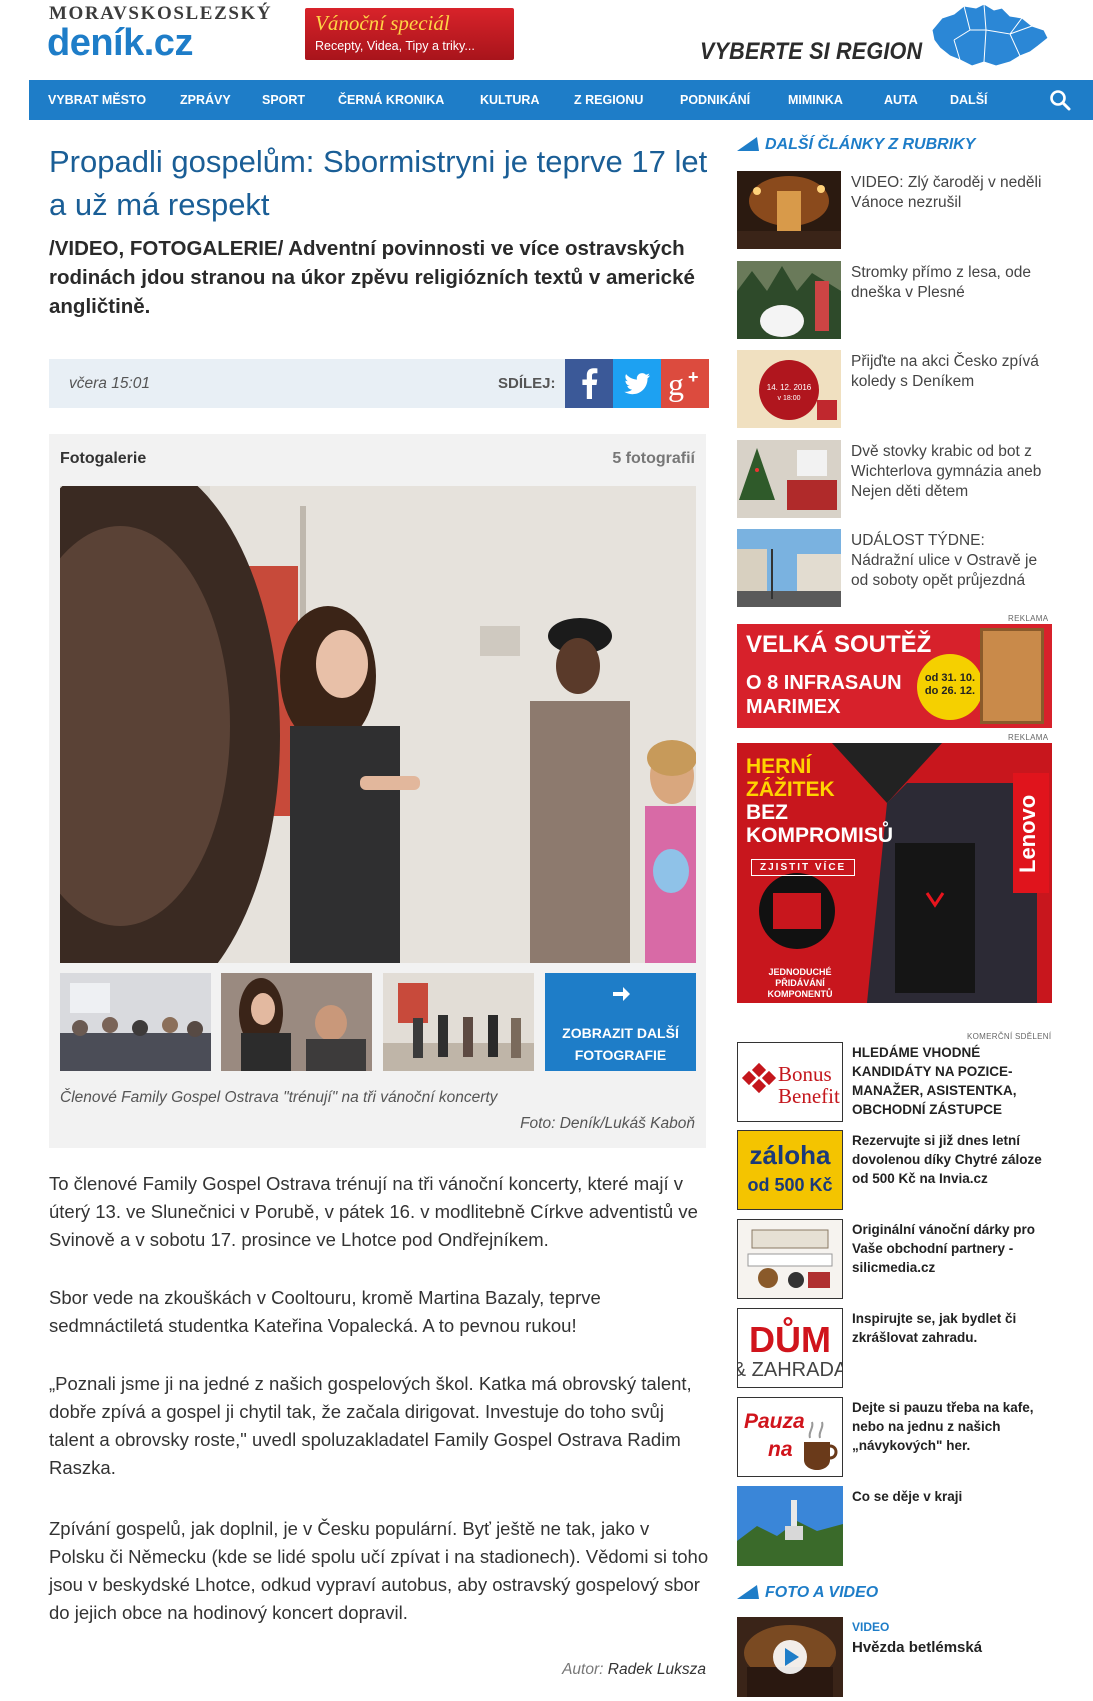 The width and height of the screenshot is (1093, 1701). Describe the element at coordinates (790, 1082) in the screenshot. I see `bonus-benefit-logo: Bonus Benefit` at that location.